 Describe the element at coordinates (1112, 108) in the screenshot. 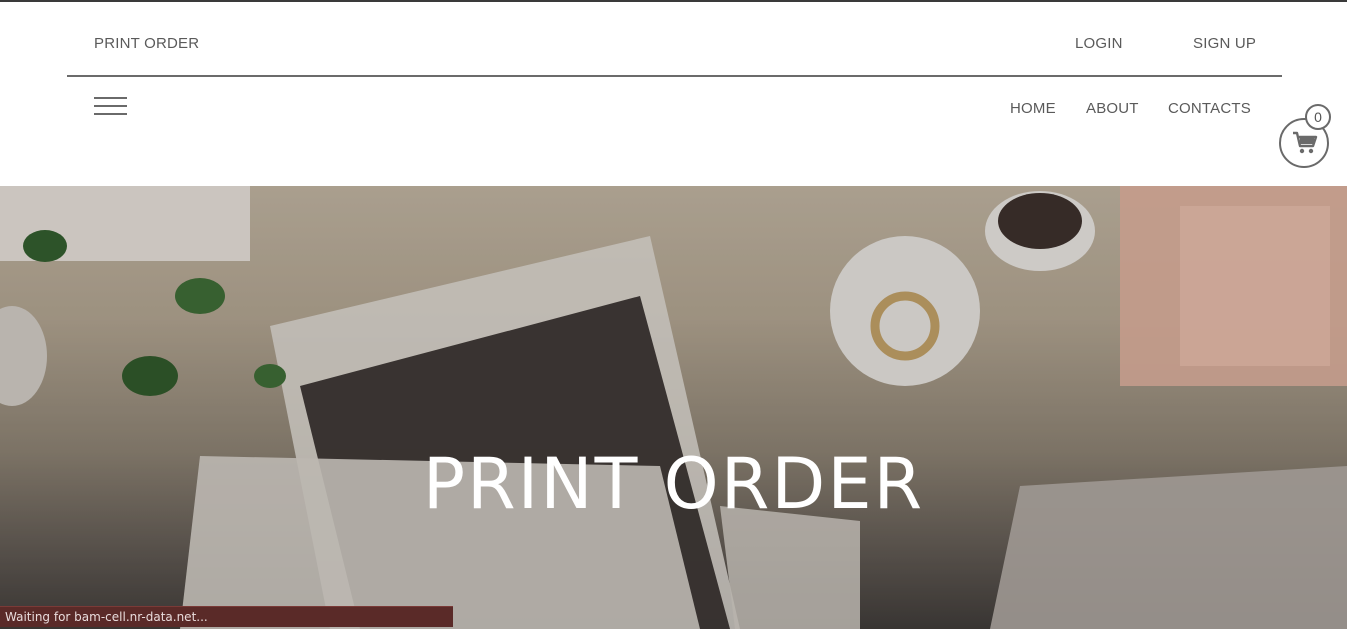

I see `nav-about: ABOUT` at that location.